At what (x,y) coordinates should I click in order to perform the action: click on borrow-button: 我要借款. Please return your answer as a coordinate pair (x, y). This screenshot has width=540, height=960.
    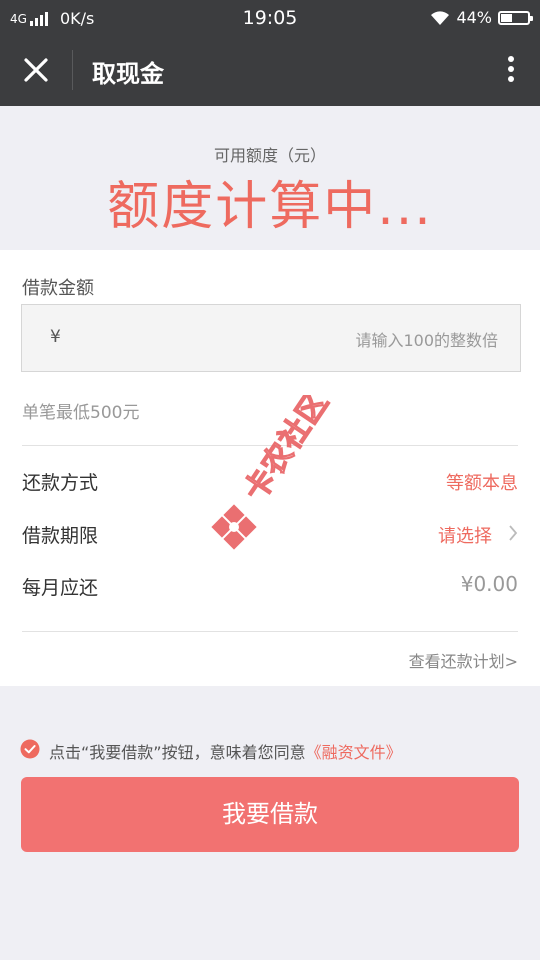
    Looking at the image, I should click on (270, 814).